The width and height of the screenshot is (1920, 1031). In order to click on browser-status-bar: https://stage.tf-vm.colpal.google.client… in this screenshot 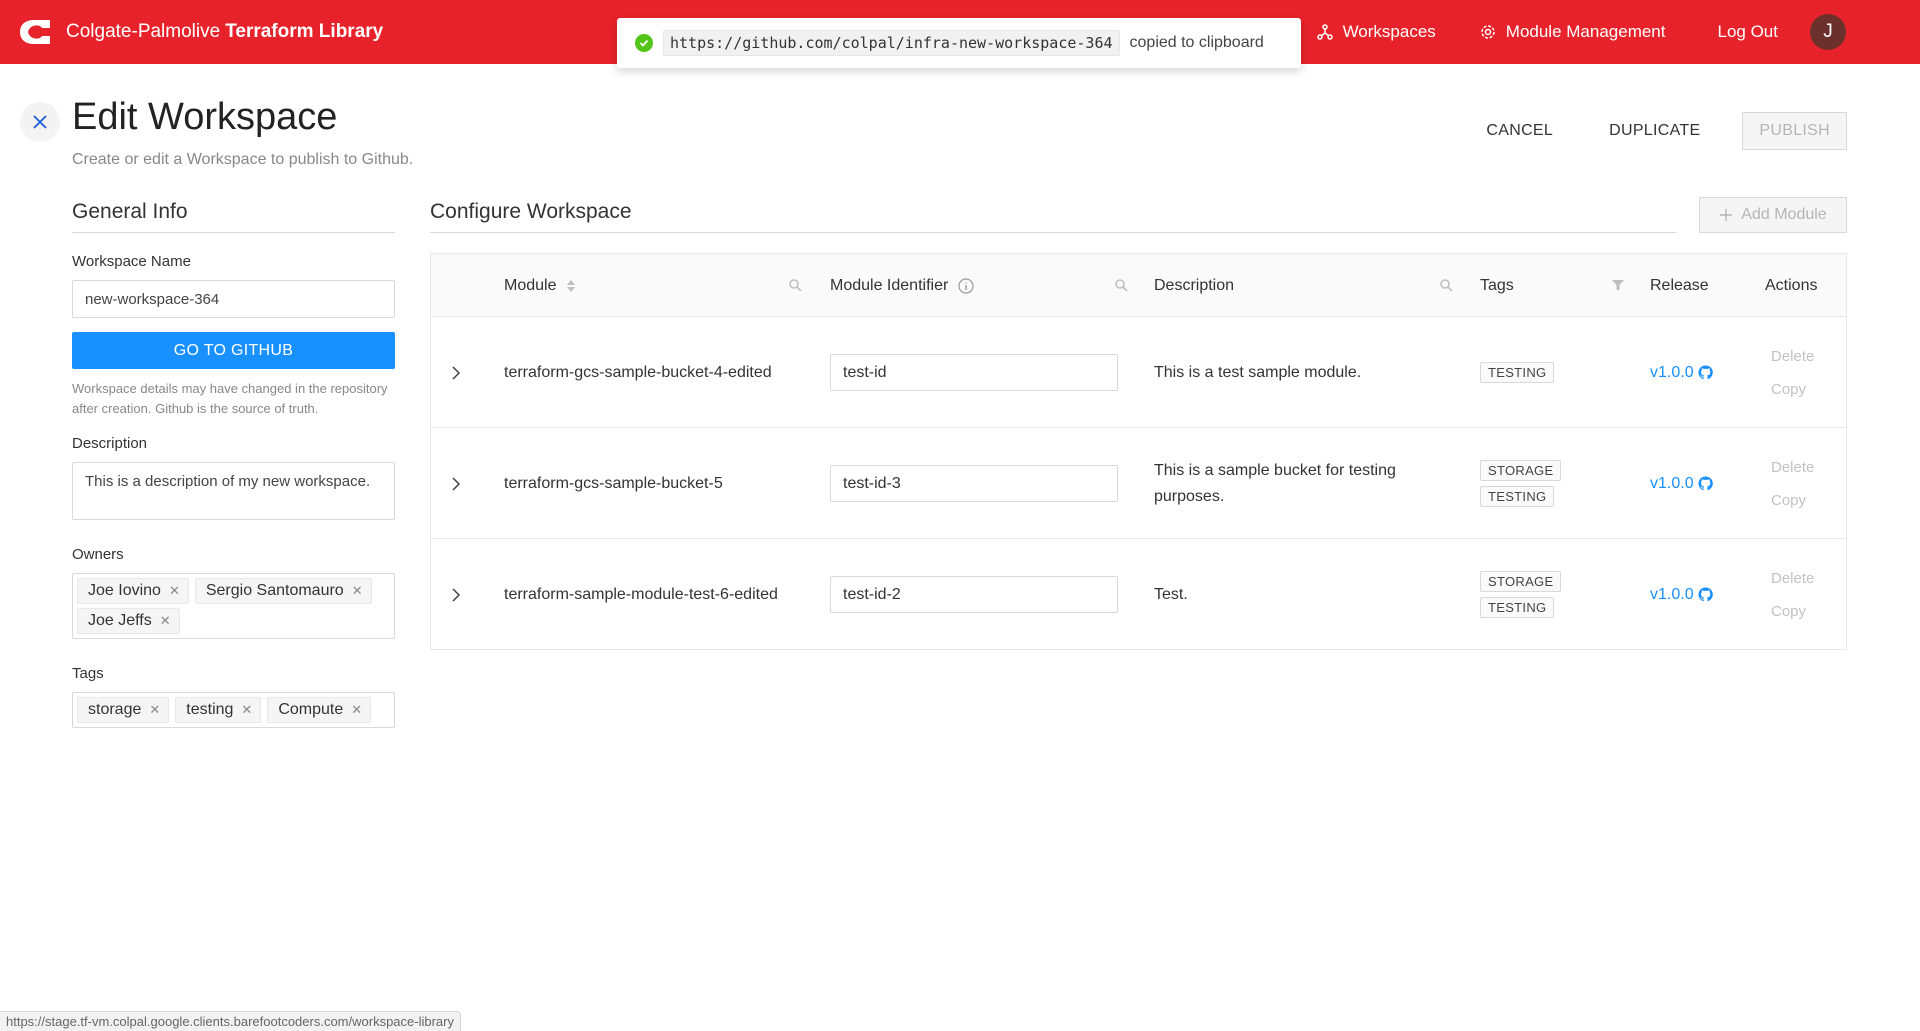, I will do `click(230, 1021)`.